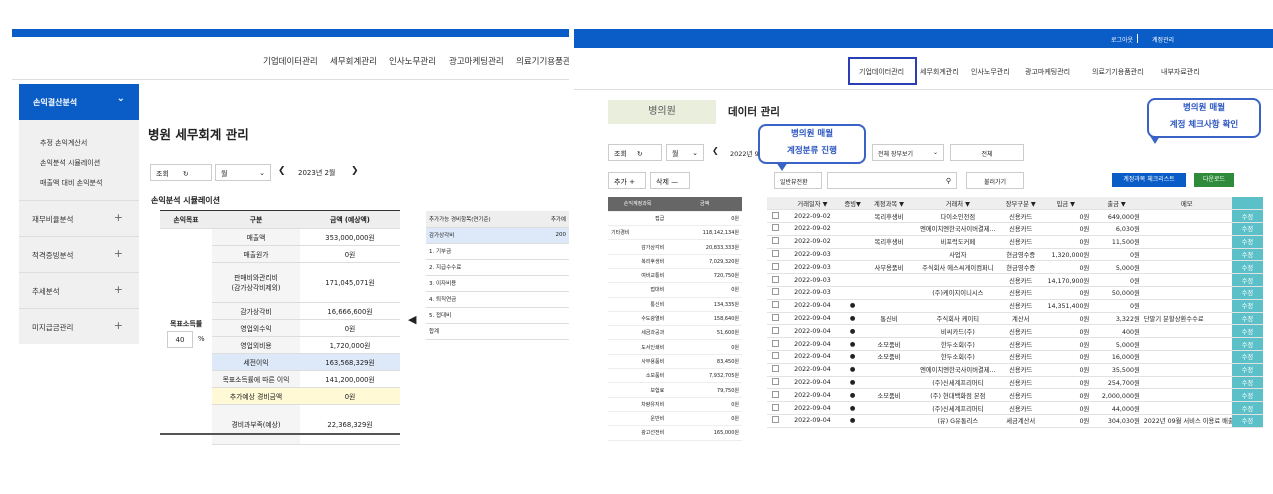 This screenshot has height=494, width=1273. What do you see at coordinates (1015, 306) in the screenshot?
I see `table-row: 2022-09-04 ● 신용카드 14,351,400원 0원 수정` at bounding box center [1015, 306].